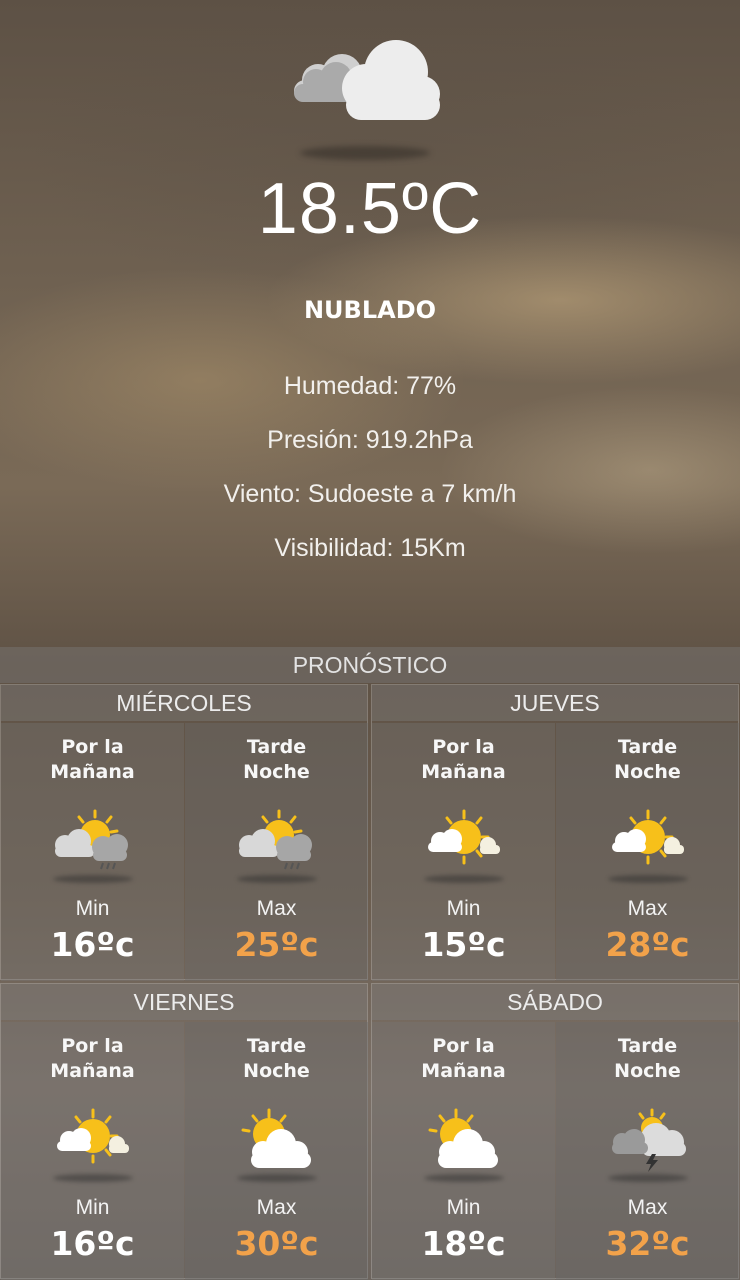 The image size is (740, 1280). Describe the element at coordinates (648, 1140) in the screenshot. I see `thunderstorm-icon` at that location.